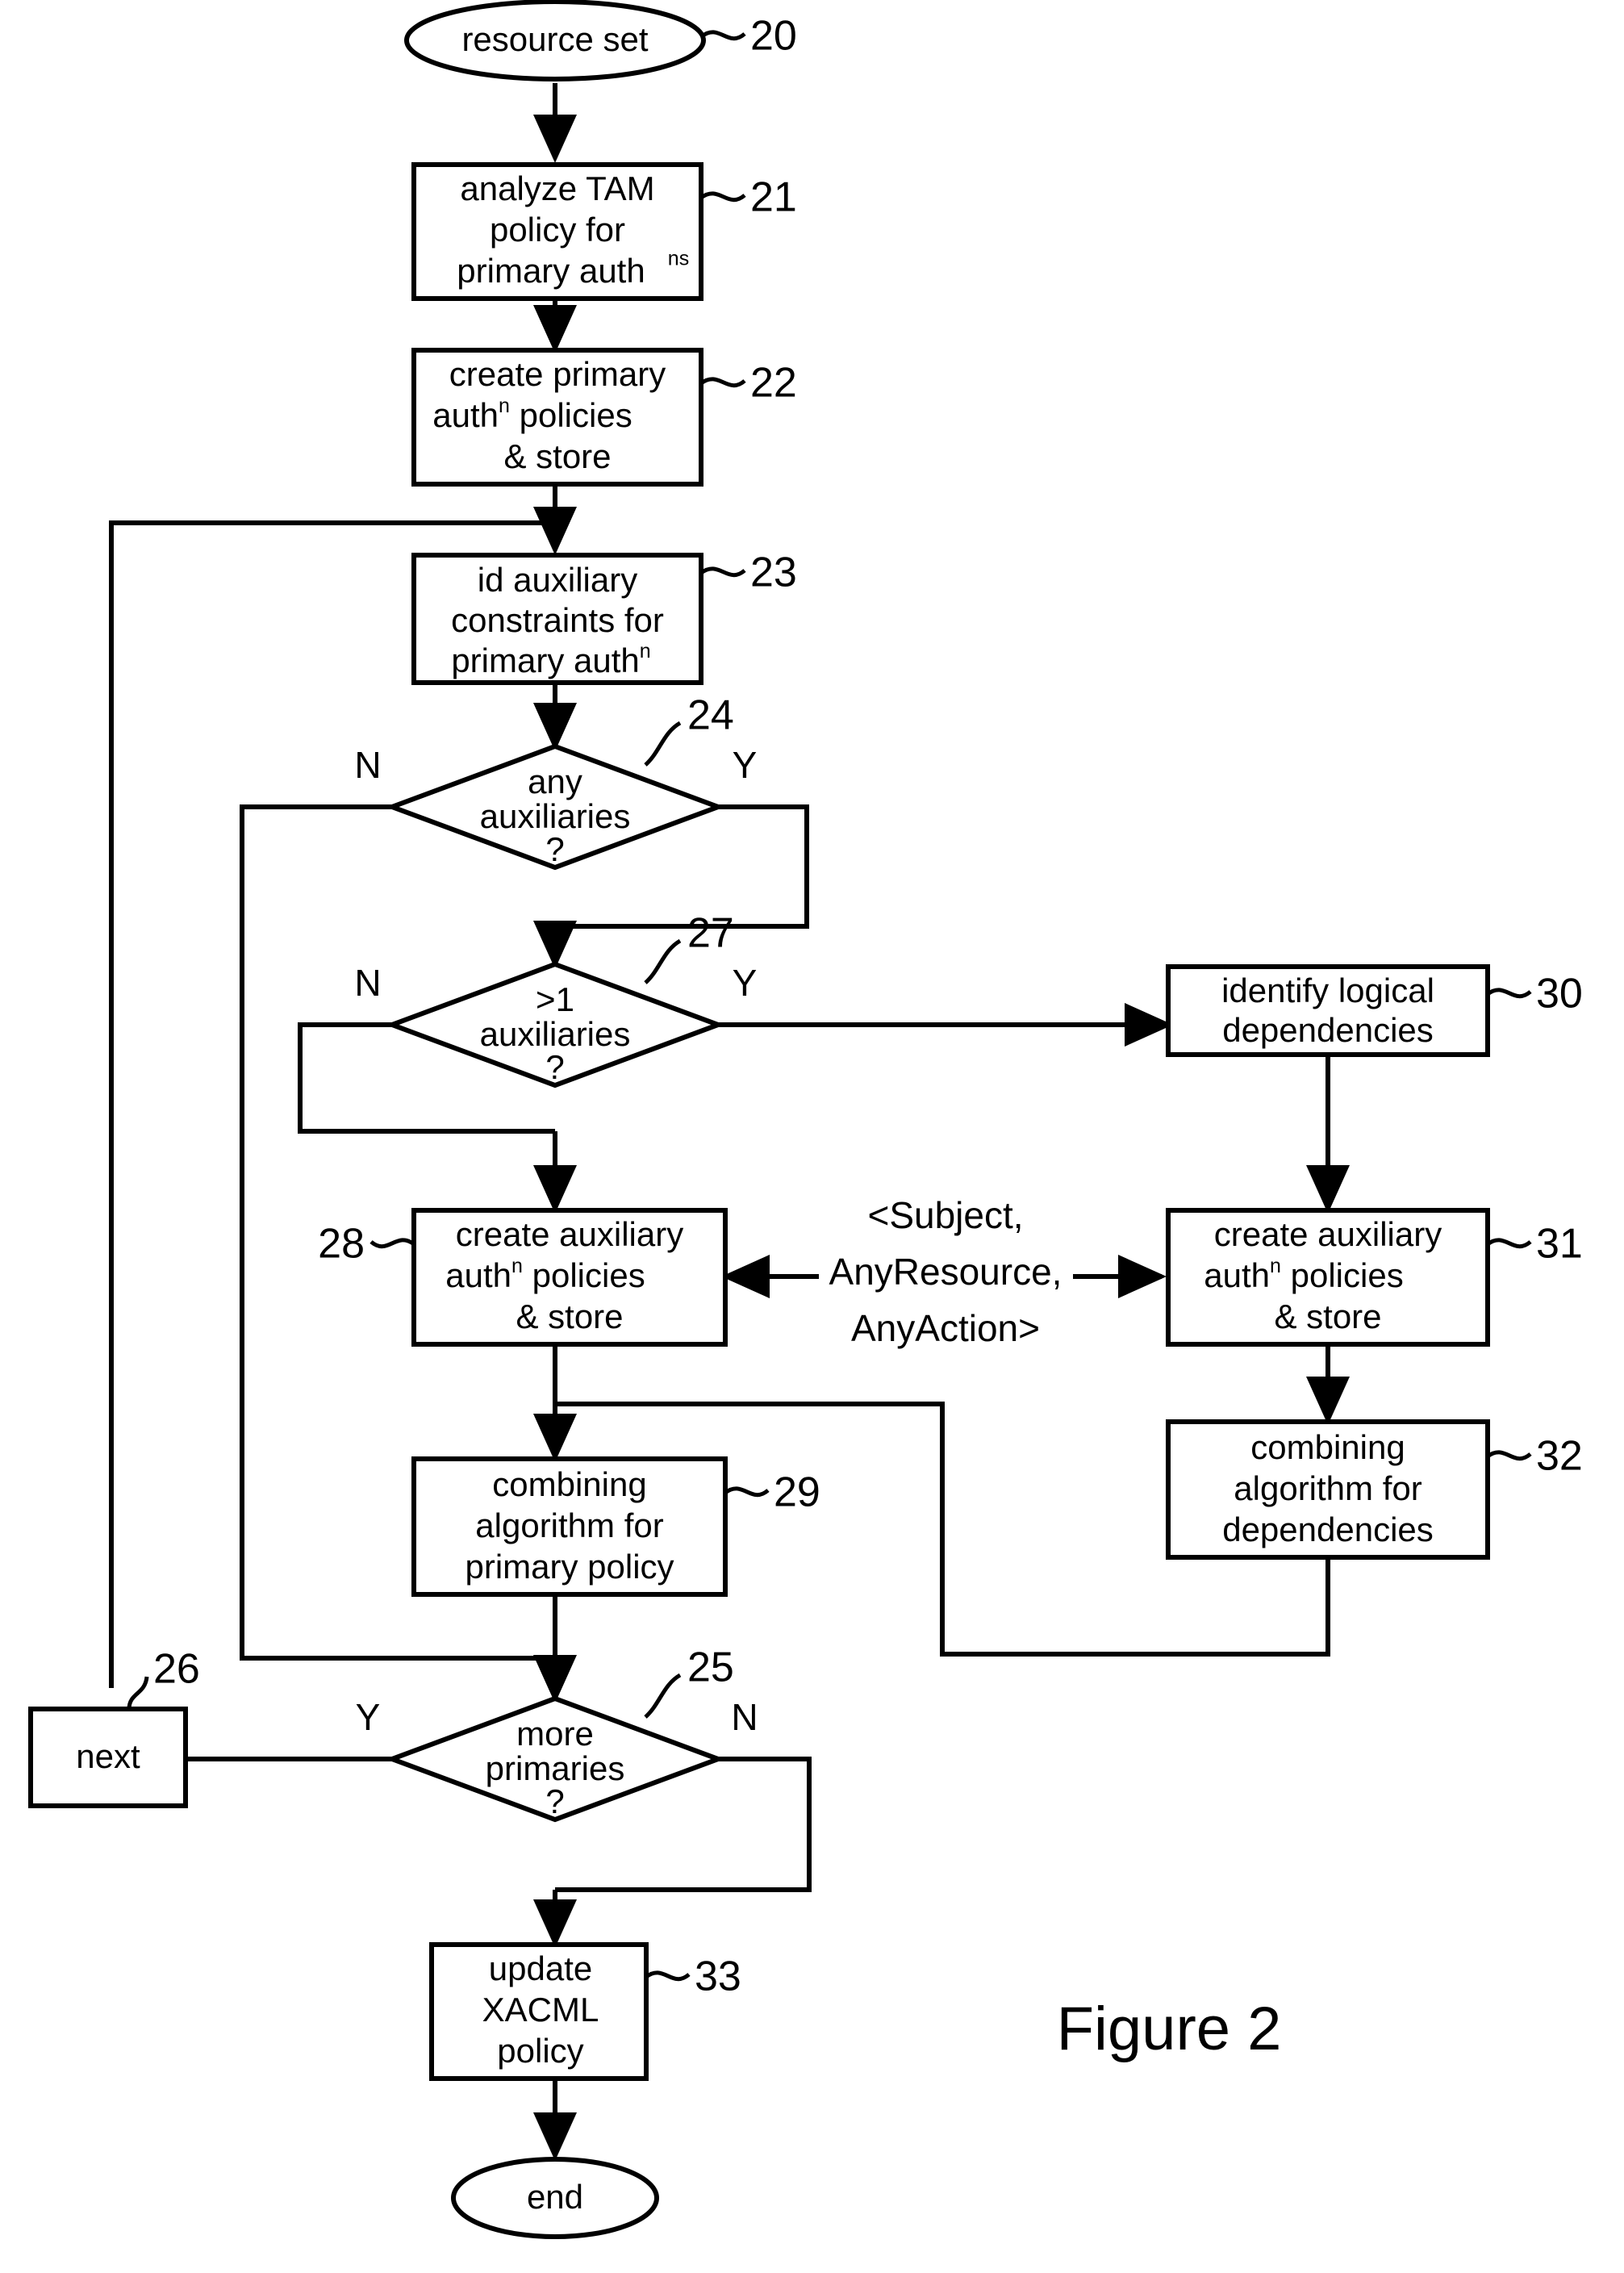 This screenshot has width=1624, height=2273. What do you see at coordinates (551, 271) in the screenshot?
I see `analyze-line-3: primary auth` at bounding box center [551, 271].